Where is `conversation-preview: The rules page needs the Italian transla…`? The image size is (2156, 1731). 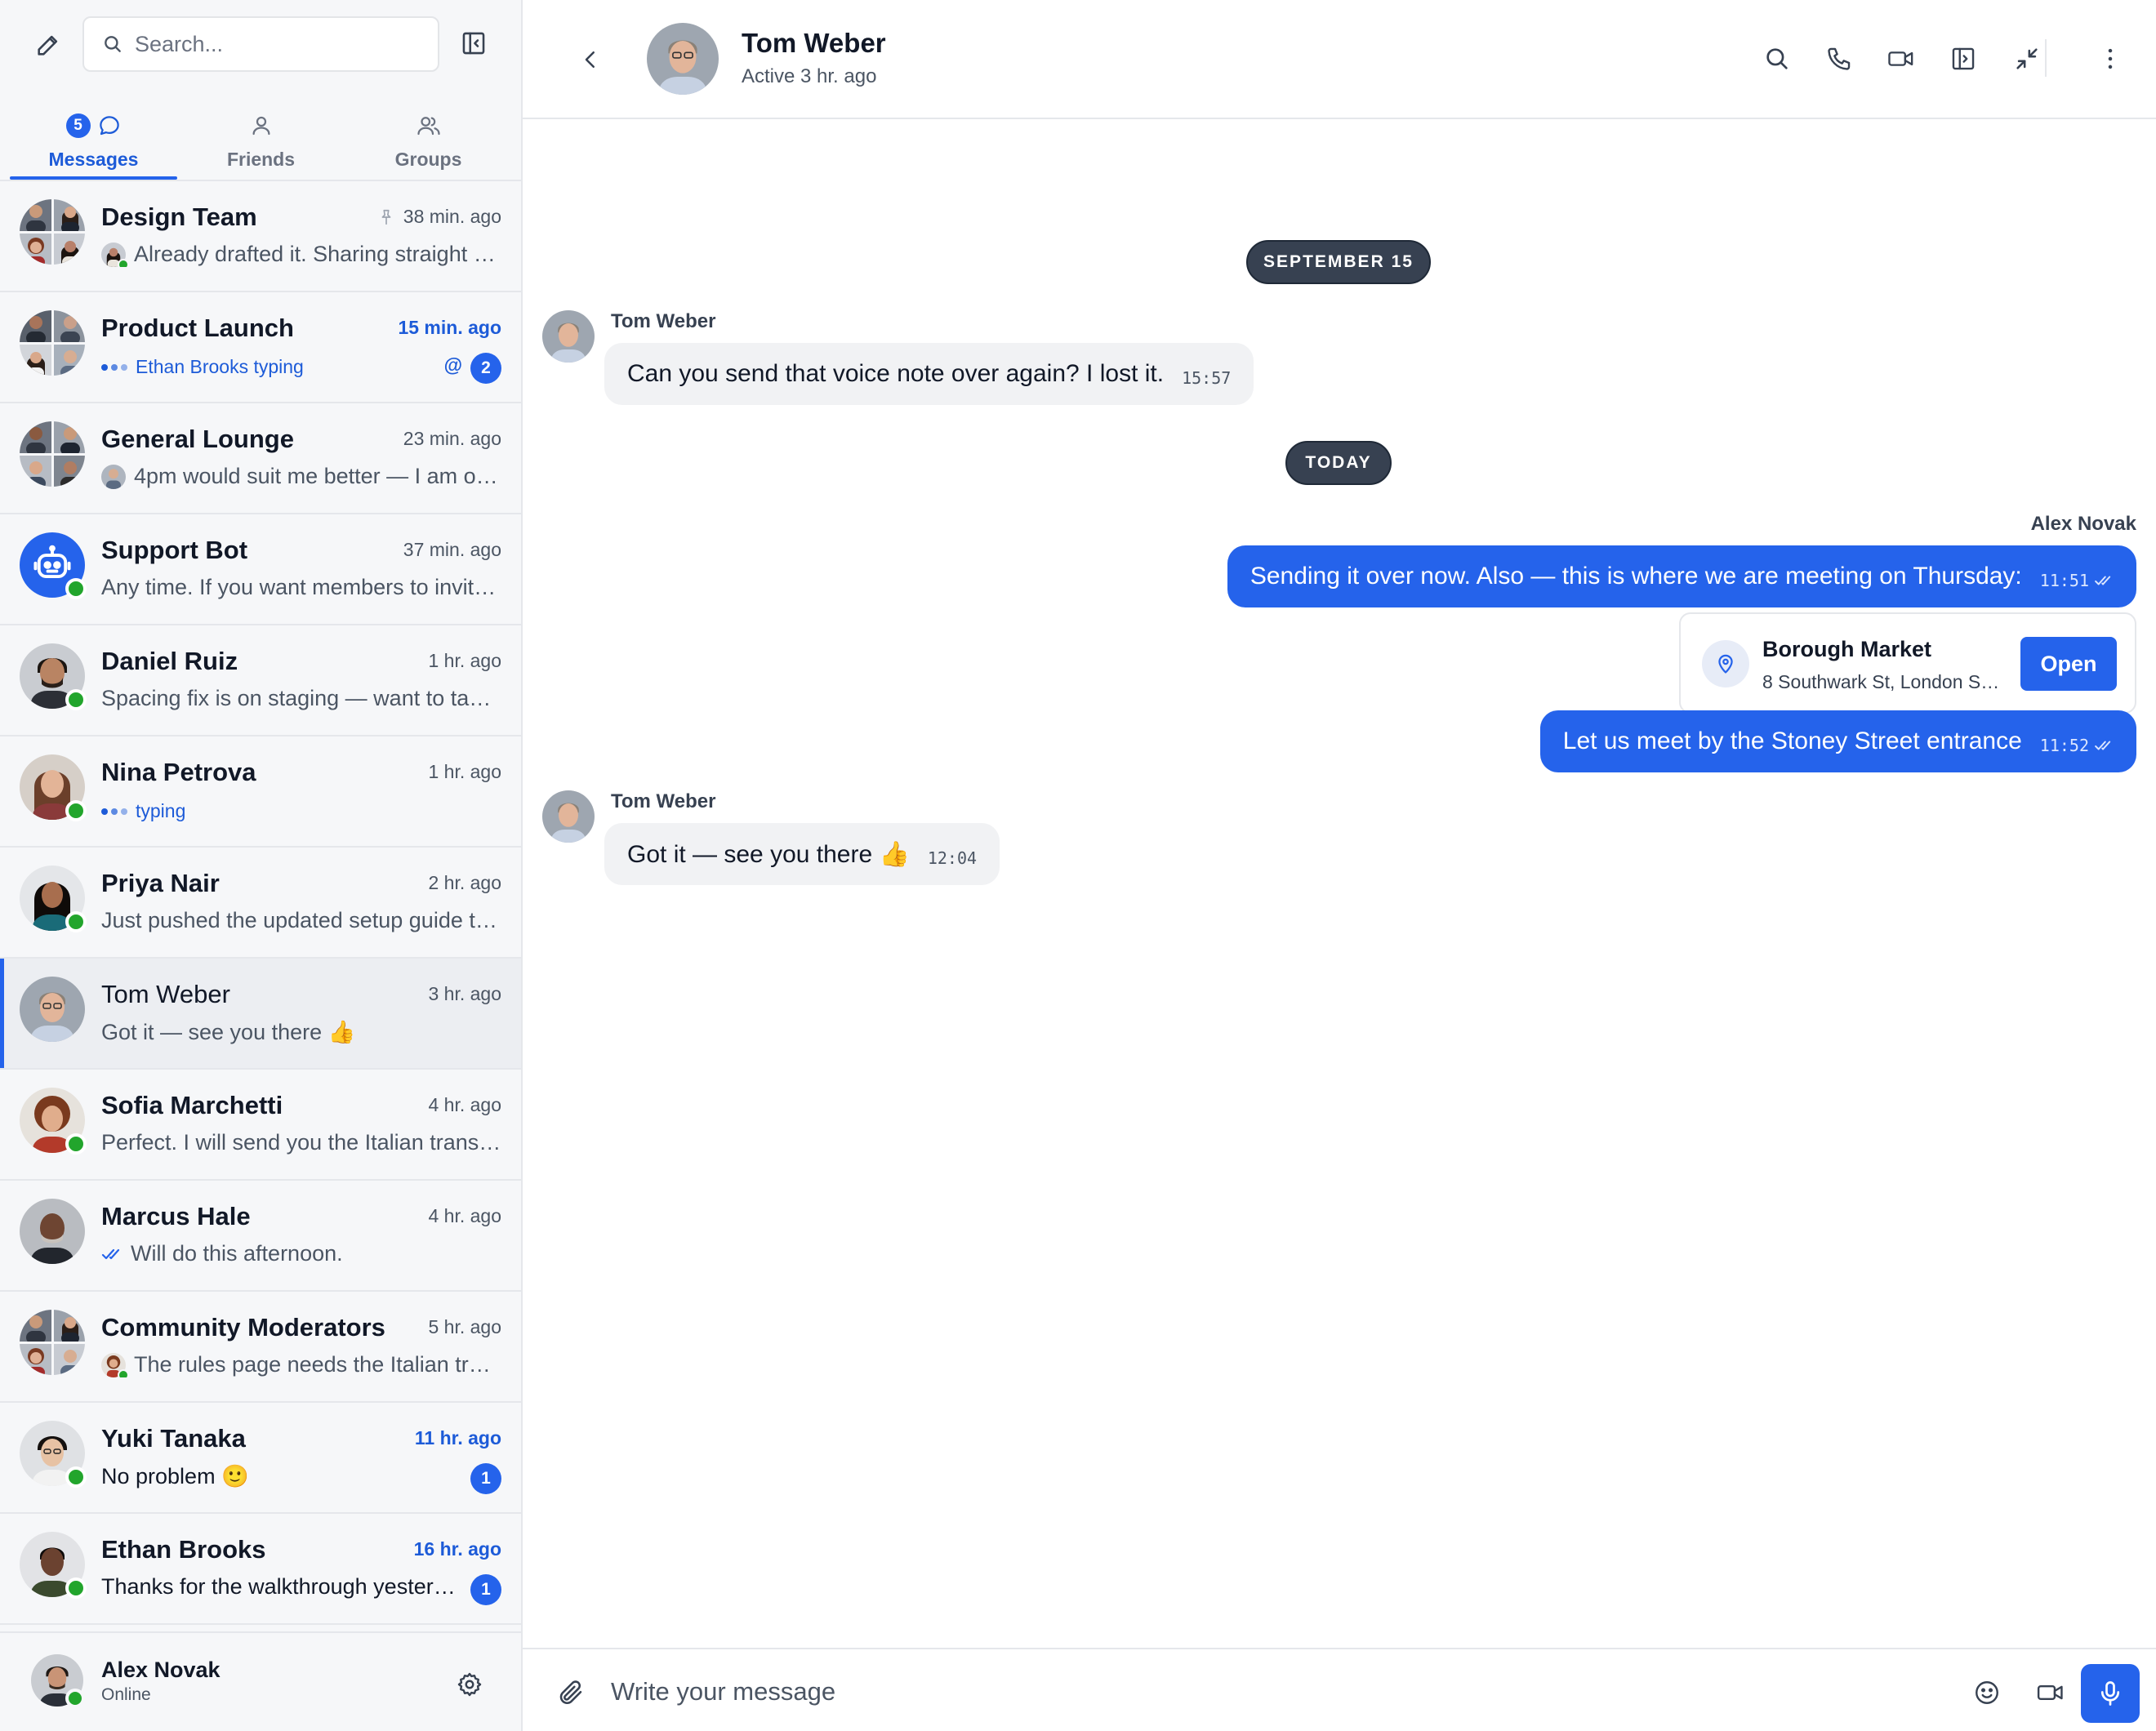
conversation-preview: The rules page needs the Italian transla… is located at coordinates (301, 1364).